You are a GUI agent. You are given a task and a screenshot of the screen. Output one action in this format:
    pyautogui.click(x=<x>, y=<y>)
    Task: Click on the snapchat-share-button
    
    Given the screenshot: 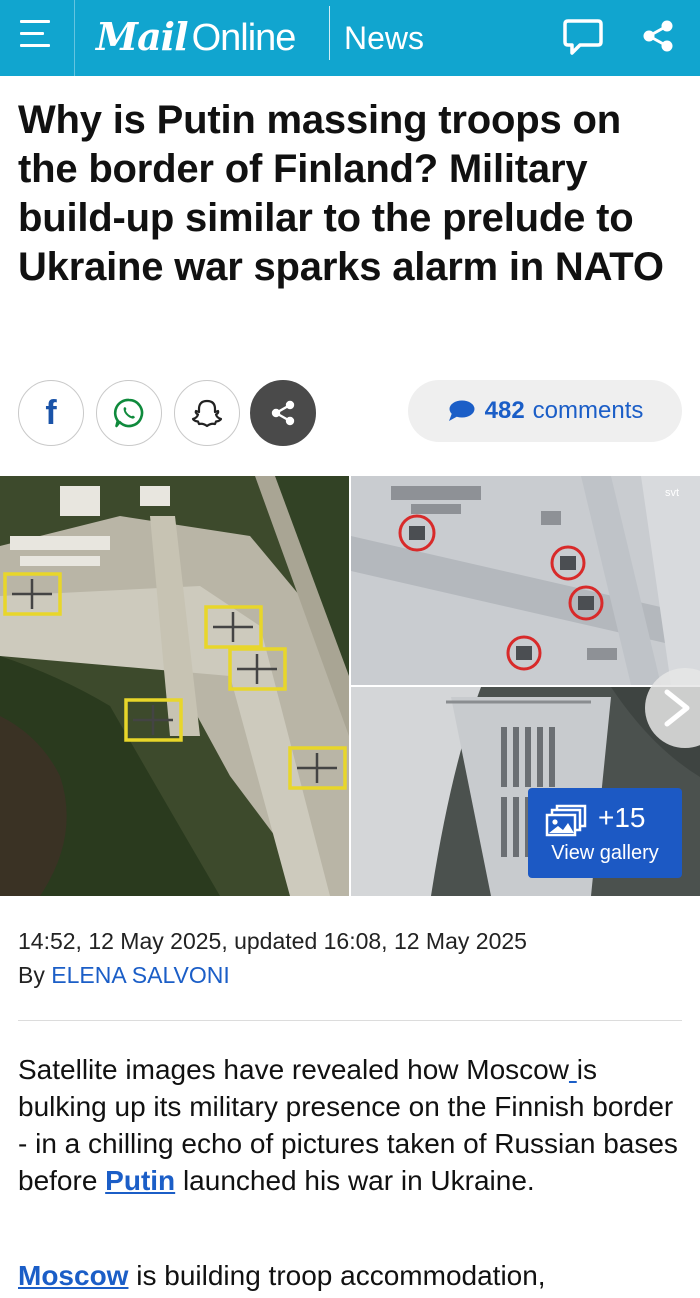 What is the action you would take?
    pyautogui.click(x=207, y=413)
    